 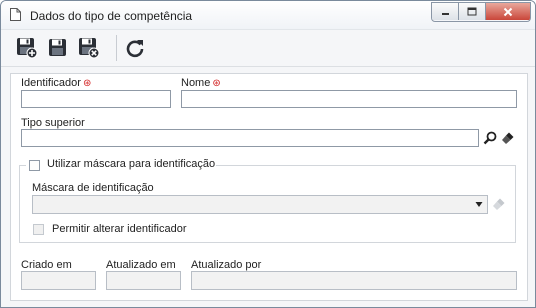 I want to click on mask-label: Máscara de identificação, so click(x=93, y=188).